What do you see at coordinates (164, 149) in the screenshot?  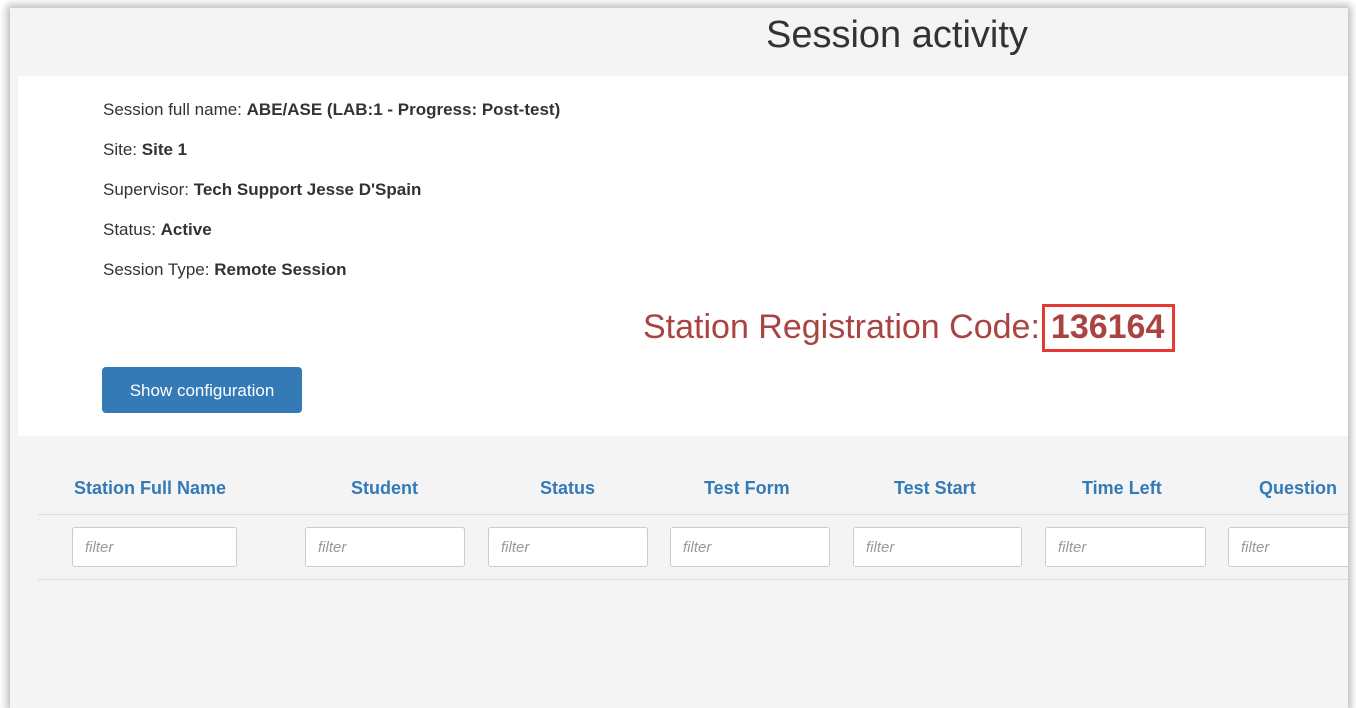 I see `site-value: Site 1` at bounding box center [164, 149].